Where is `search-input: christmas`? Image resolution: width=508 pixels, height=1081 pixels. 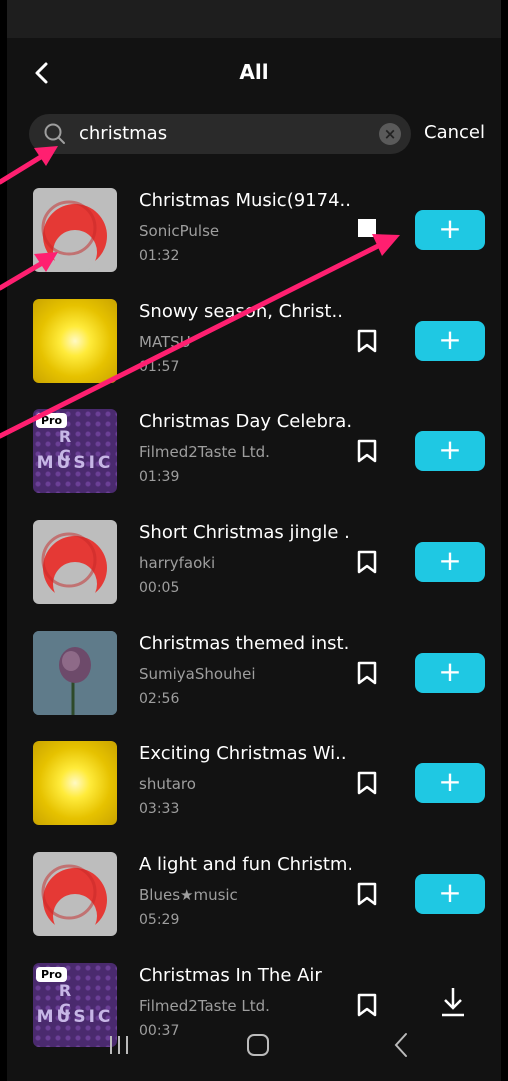 search-input: christmas is located at coordinates (123, 133).